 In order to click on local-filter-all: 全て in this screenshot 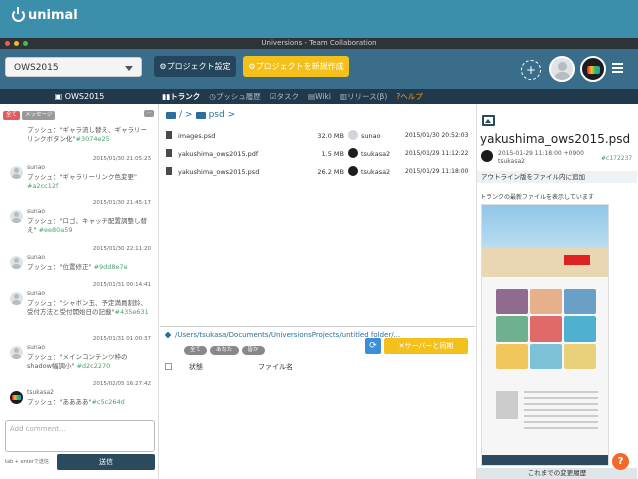, I will do `click(196, 350)`.